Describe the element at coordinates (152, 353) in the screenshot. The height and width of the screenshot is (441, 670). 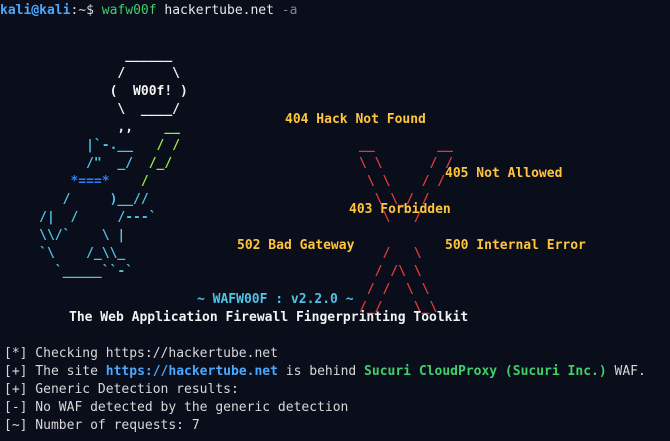
I see `output-text: Checking https://hackertube.net` at that location.